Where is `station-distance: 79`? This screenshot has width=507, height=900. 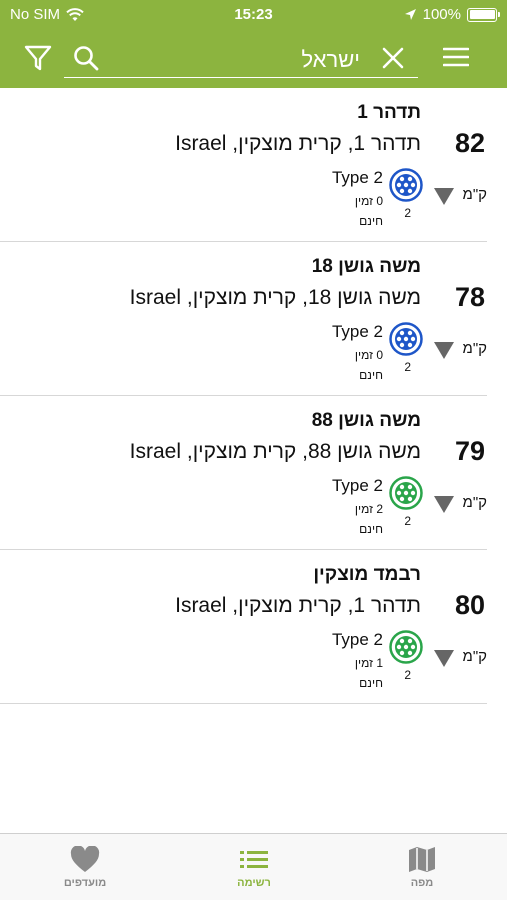 station-distance: 79 is located at coordinates (469, 451).